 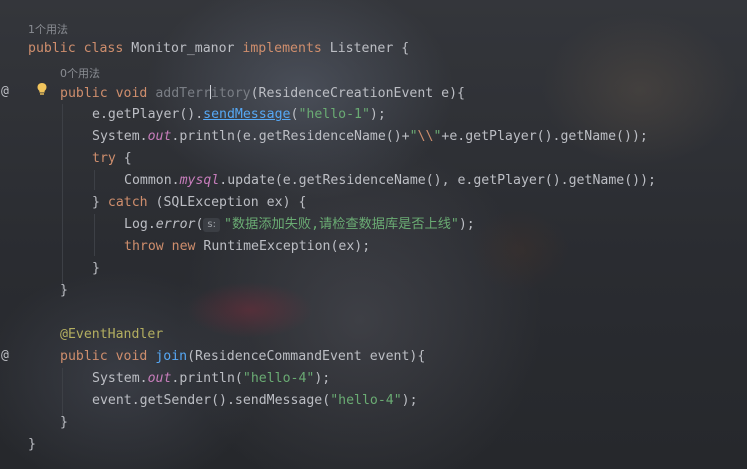 I want to click on annotation: @EventHandler, so click(x=112, y=334).